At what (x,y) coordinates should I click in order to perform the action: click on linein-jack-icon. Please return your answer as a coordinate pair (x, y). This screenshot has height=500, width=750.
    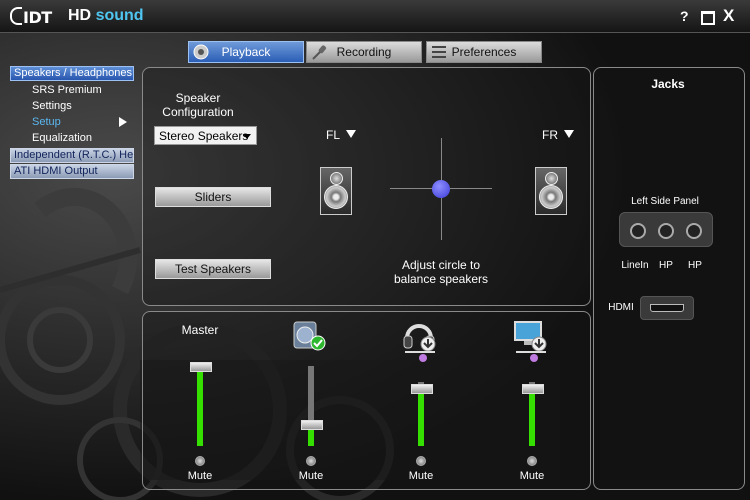
    Looking at the image, I should click on (638, 231).